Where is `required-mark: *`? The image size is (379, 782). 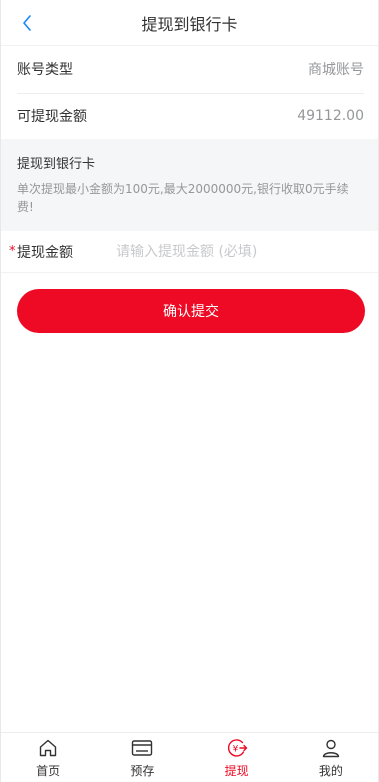
required-mark: * is located at coordinates (12, 251).